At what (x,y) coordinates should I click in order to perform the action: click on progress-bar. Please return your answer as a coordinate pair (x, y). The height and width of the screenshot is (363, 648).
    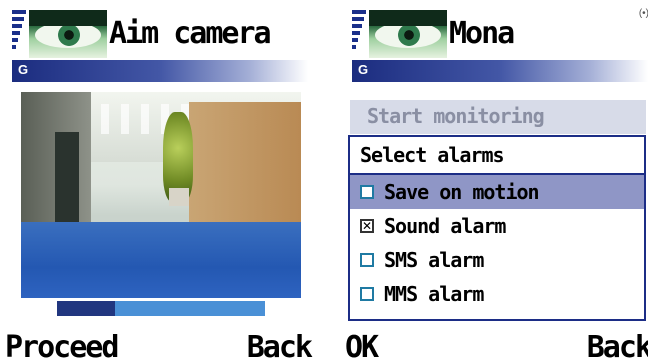
    Looking at the image, I should click on (161, 308).